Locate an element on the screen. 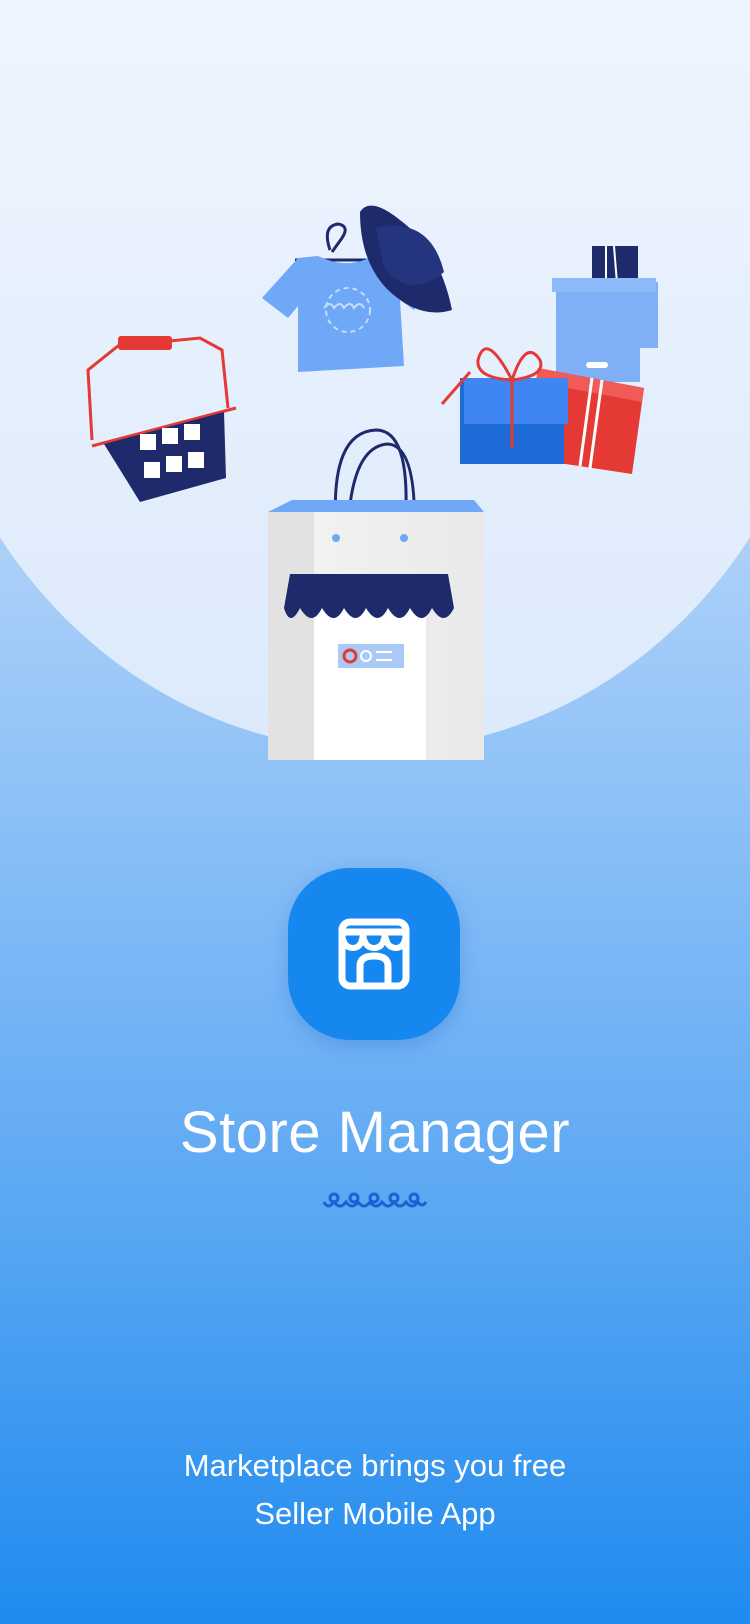 This screenshot has width=750, height=1624. app-icon is located at coordinates (374, 954).